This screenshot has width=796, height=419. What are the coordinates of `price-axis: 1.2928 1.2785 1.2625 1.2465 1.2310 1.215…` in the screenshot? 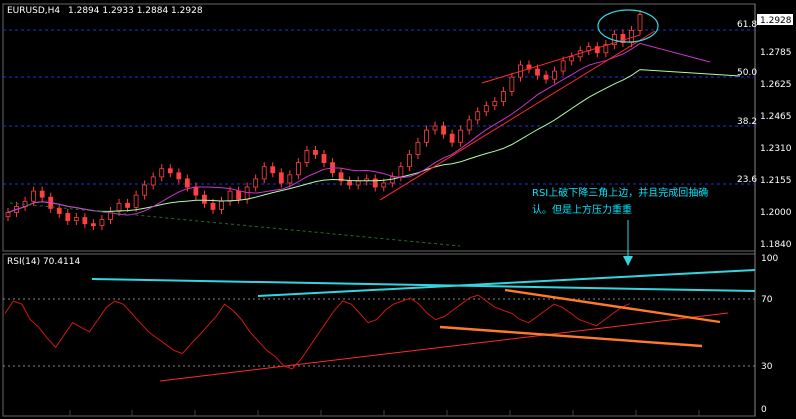 It's located at (775, 132).